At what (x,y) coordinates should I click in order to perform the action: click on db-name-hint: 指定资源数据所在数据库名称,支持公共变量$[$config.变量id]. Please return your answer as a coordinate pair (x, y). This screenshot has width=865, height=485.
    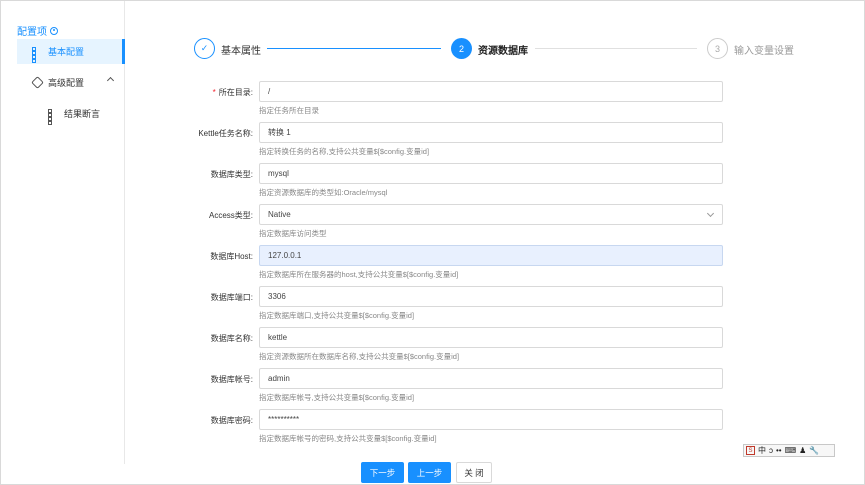
    Looking at the image, I should click on (359, 356).